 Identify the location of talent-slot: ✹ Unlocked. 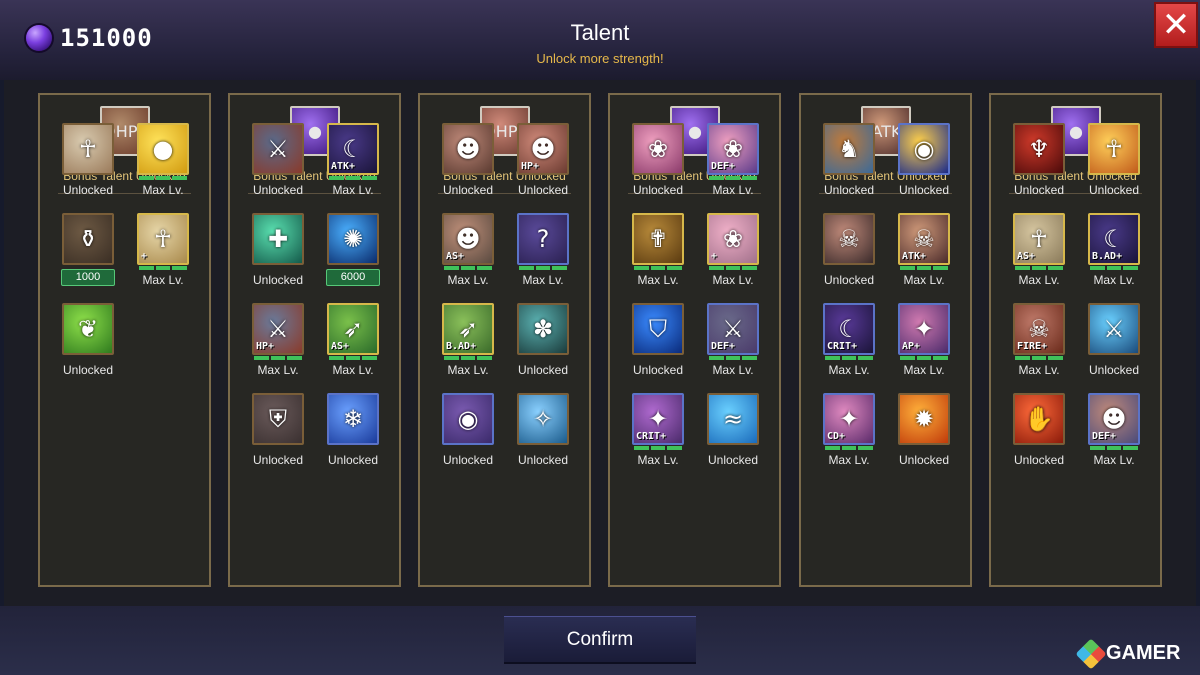
(924, 433).